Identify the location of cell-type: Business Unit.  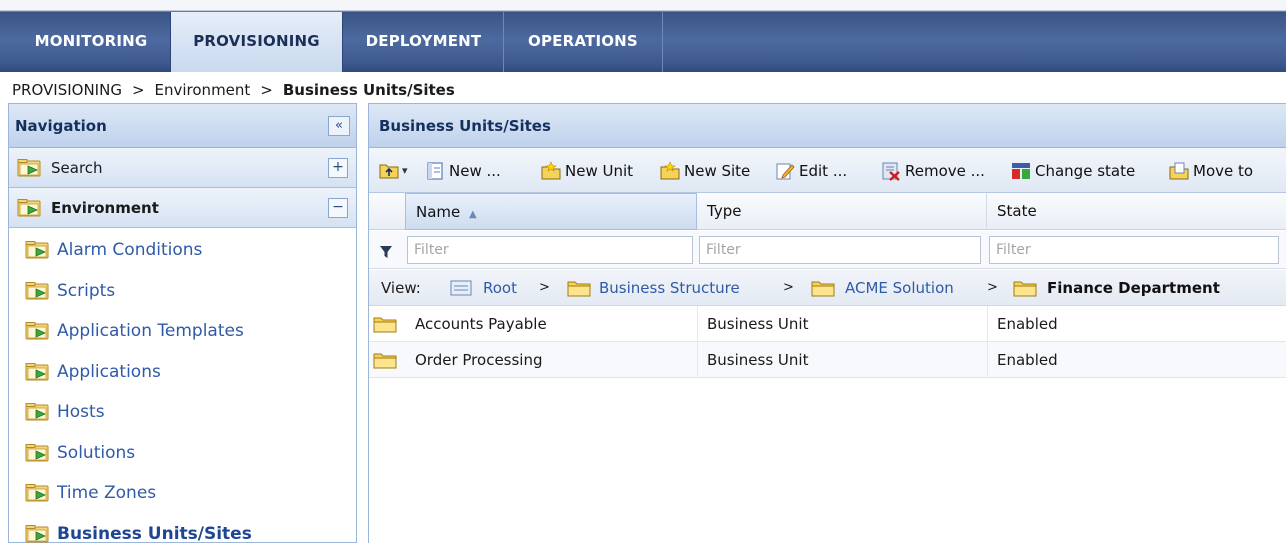
(758, 324).